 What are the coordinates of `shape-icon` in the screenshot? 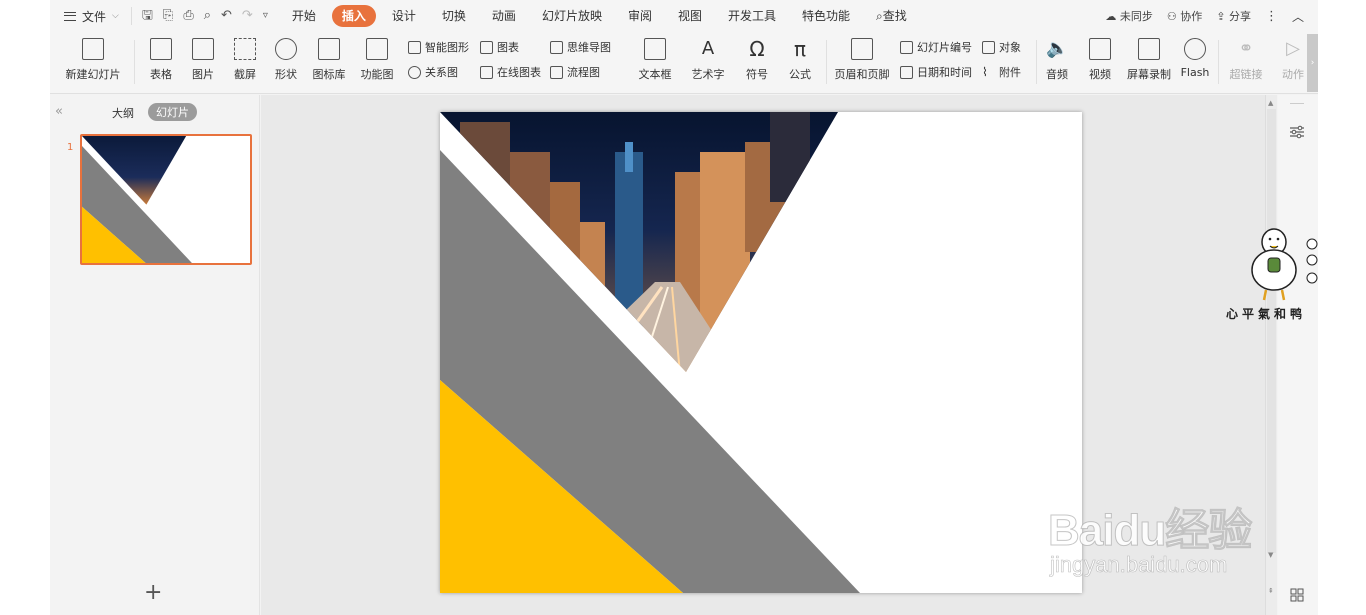 It's located at (286, 49).